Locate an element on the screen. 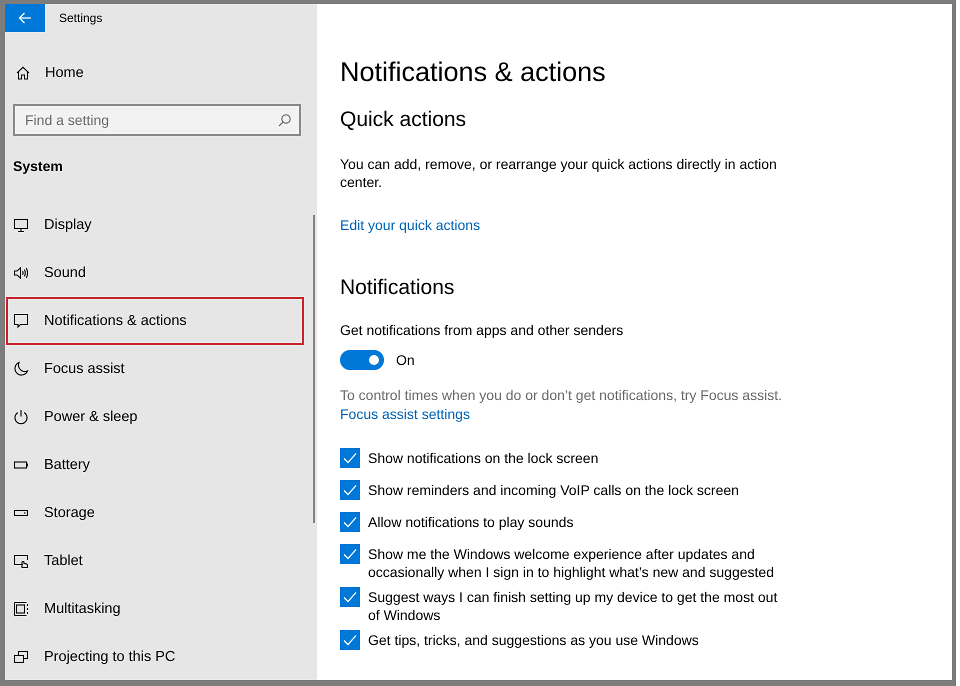 This screenshot has width=960, height=686. sidebar-item: Sound is located at coordinates (155, 273).